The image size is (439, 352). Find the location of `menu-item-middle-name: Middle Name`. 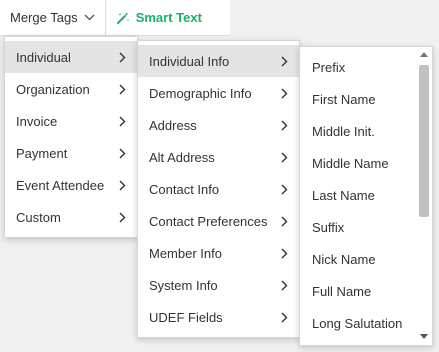

menu-item-middle-name: Middle Name is located at coordinates (366, 163).